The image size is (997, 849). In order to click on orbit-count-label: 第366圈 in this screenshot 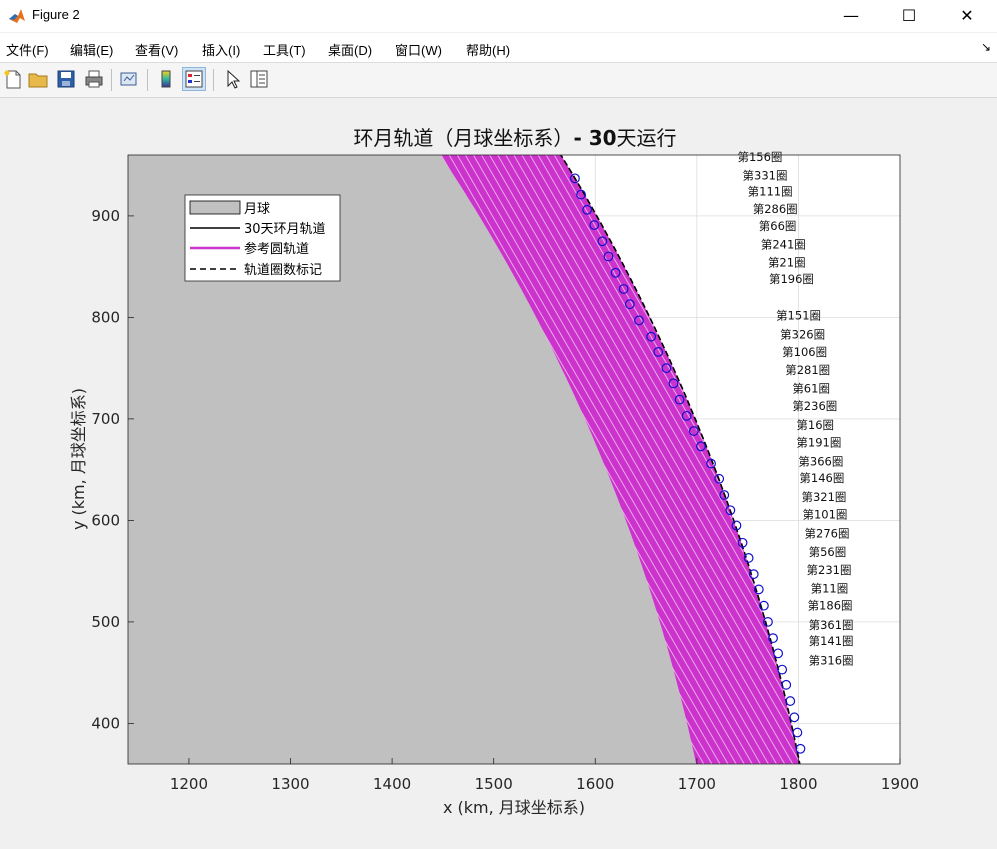, I will do `click(820, 462)`.